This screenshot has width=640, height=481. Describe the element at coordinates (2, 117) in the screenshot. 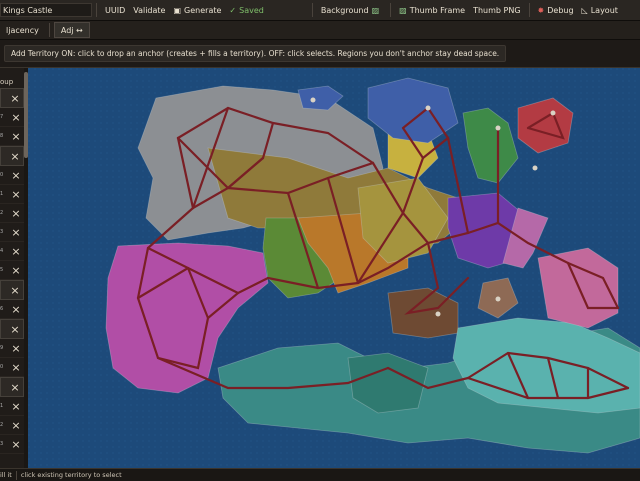

I see `sidebar-row-index: 7` at that location.